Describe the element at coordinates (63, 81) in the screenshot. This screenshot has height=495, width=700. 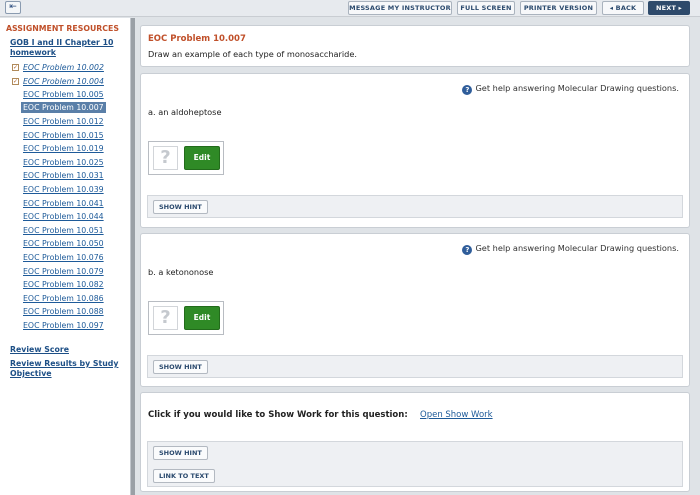
I see `sidebar-item-10-004: EOC Problem 10.004` at that location.